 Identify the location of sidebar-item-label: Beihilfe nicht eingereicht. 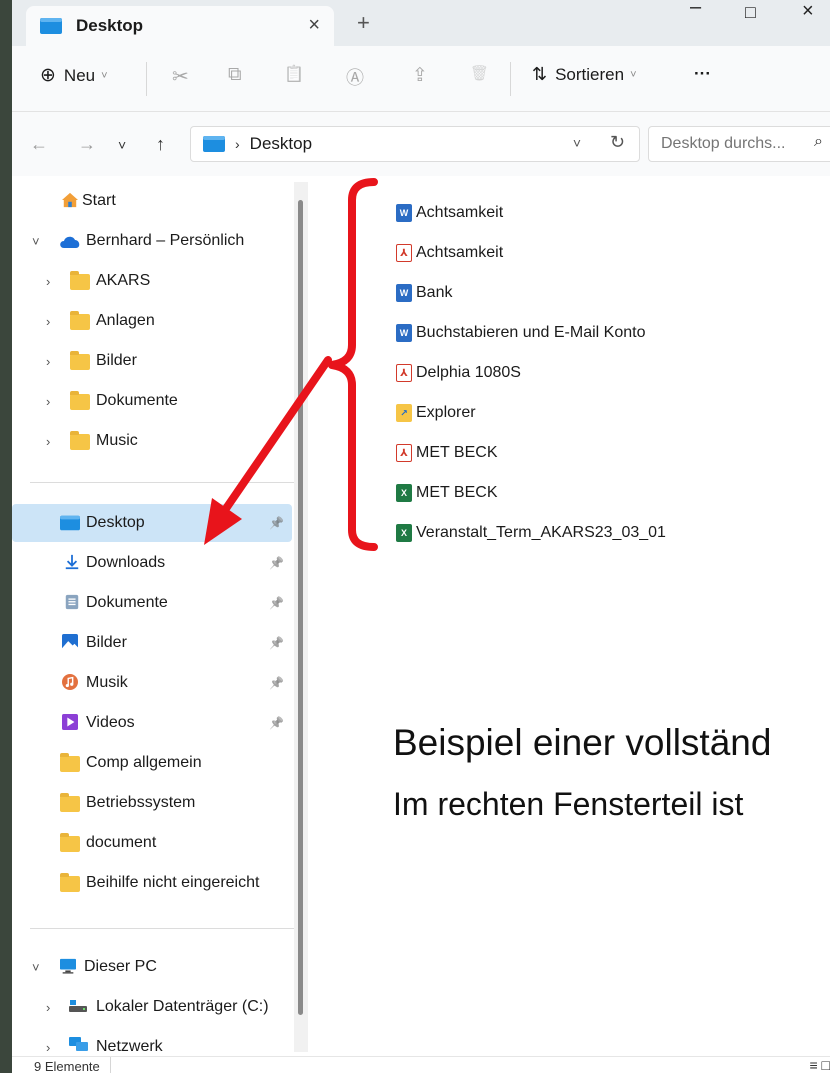
(173, 882).